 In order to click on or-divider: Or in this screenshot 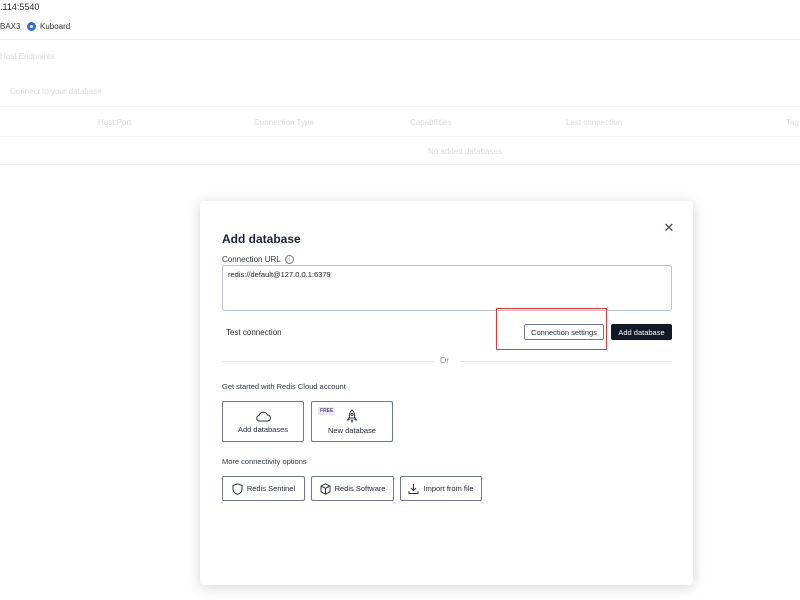, I will do `click(447, 362)`.